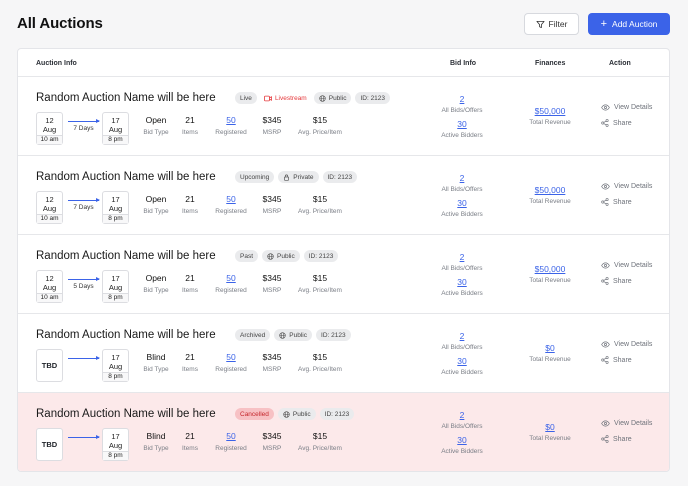 The image size is (688, 486). I want to click on status-badge: Upcoming, so click(255, 177).